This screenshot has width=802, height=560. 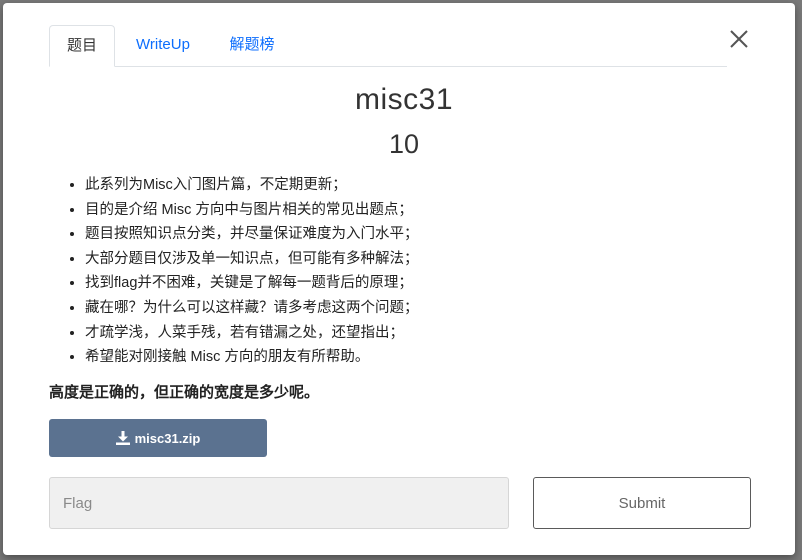 I want to click on challenge-tabs: 题目 WriteUp 解题榜, so click(x=388, y=46).